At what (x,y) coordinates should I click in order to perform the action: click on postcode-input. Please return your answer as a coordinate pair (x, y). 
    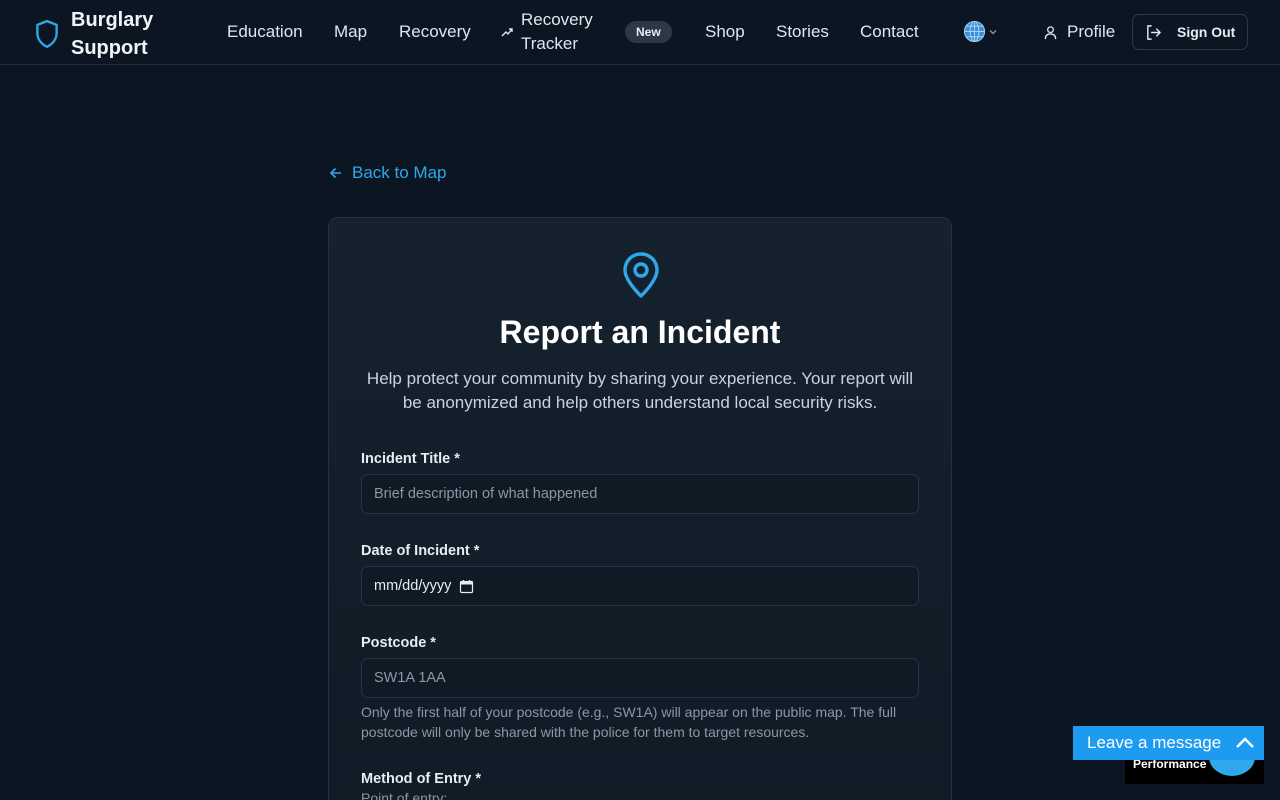
    Looking at the image, I should click on (640, 678).